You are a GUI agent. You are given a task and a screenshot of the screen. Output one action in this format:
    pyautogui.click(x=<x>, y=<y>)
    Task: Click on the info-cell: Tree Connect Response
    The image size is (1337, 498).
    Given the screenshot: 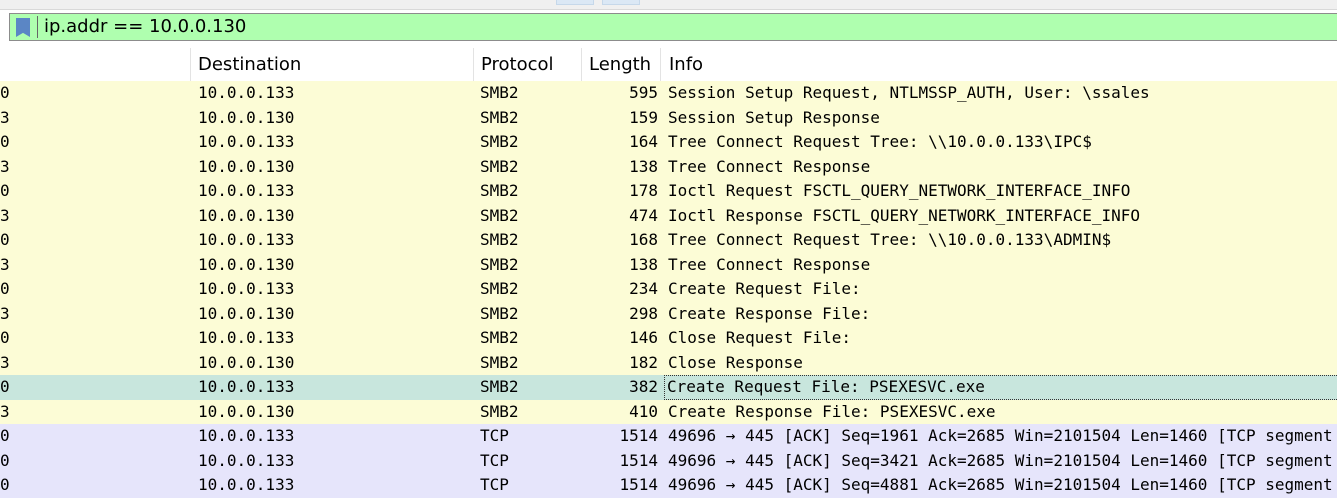 What is the action you would take?
    pyautogui.click(x=769, y=166)
    